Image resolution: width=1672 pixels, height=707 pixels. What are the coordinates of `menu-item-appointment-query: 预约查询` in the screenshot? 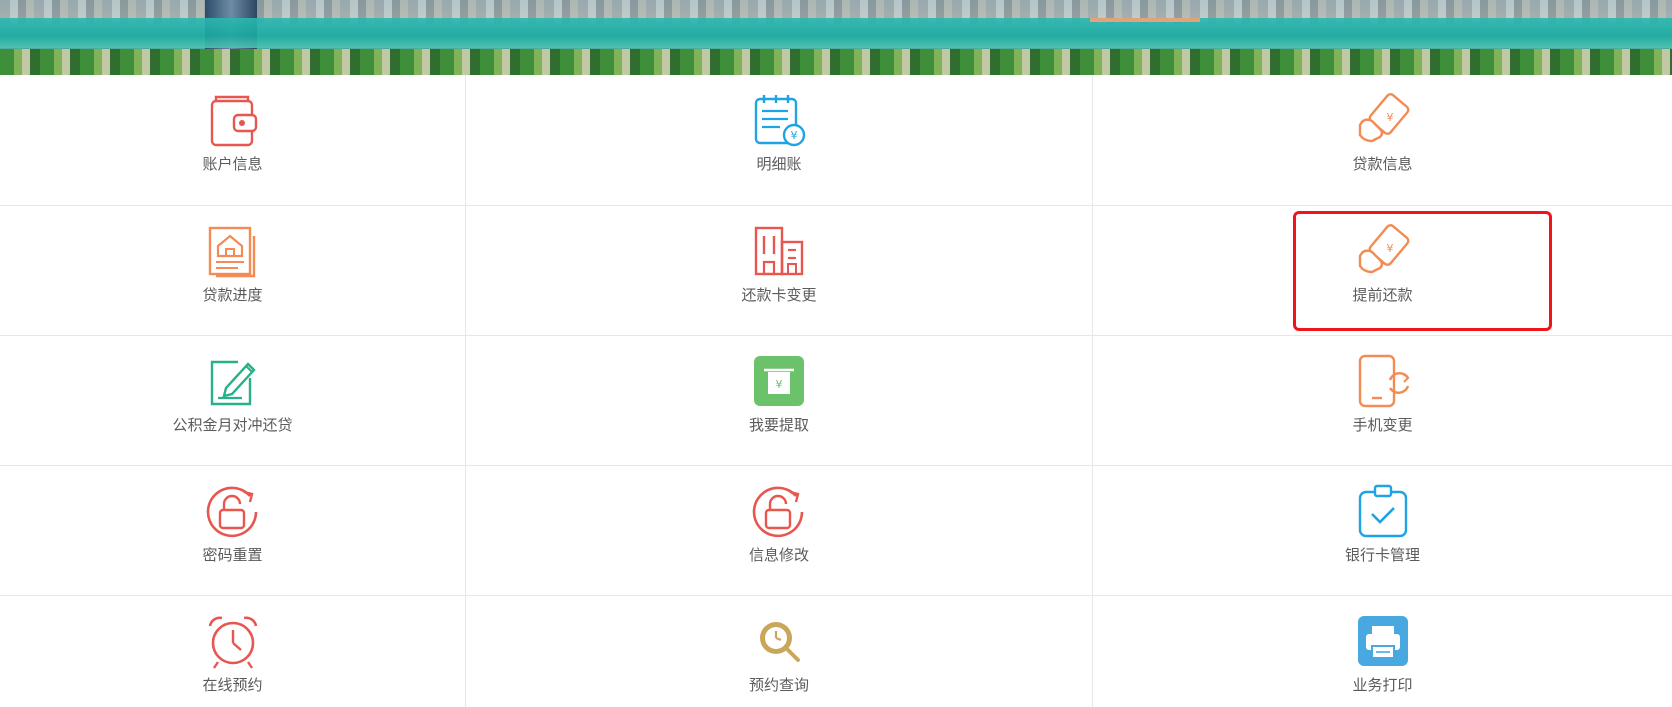 It's located at (779, 651).